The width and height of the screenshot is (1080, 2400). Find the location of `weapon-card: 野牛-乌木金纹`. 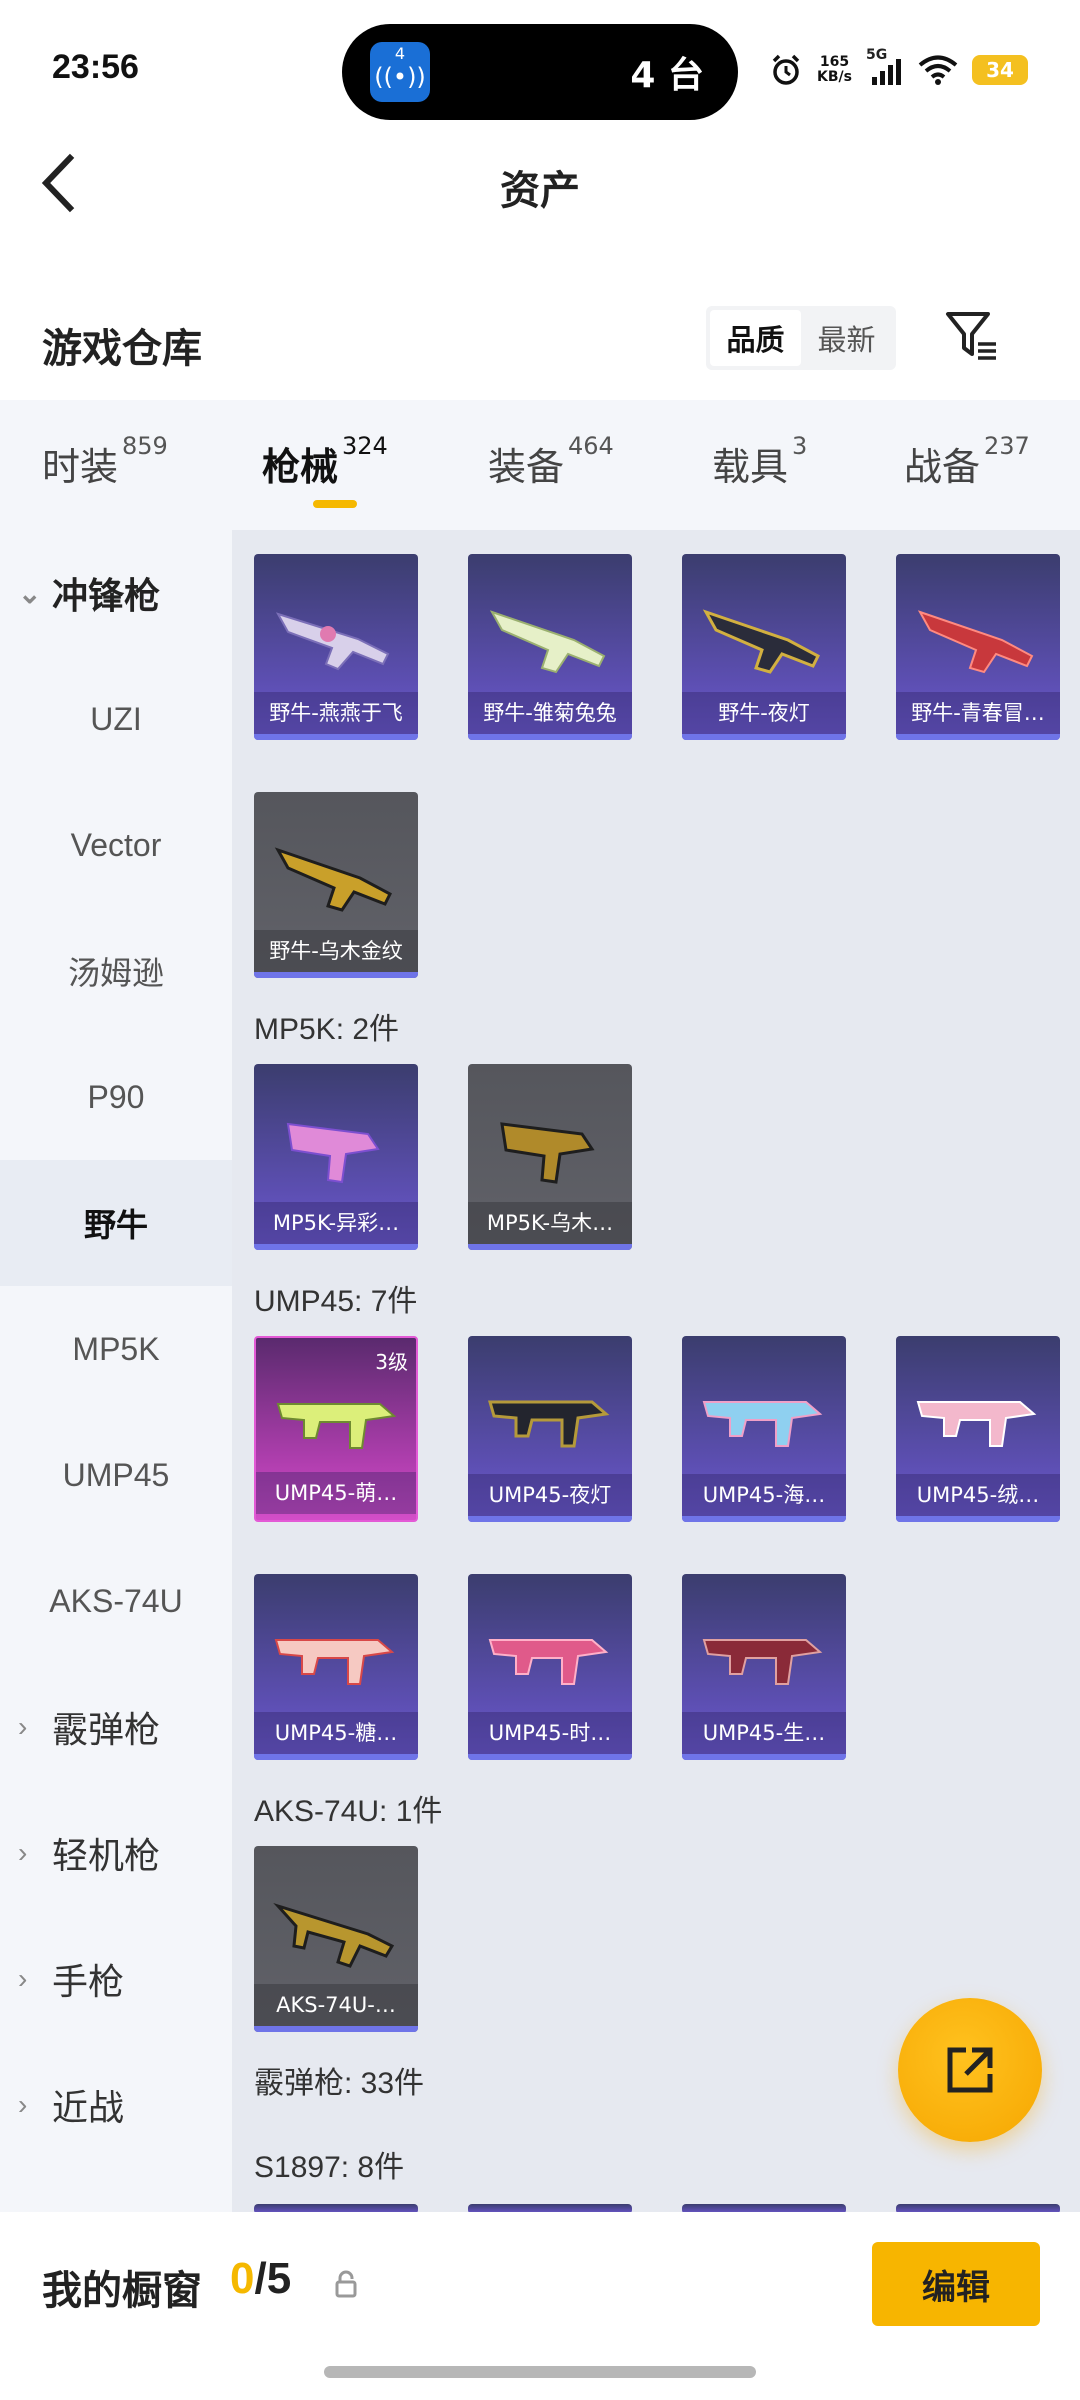

weapon-card: 野牛-乌木金纹 is located at coordinates (336, 885).